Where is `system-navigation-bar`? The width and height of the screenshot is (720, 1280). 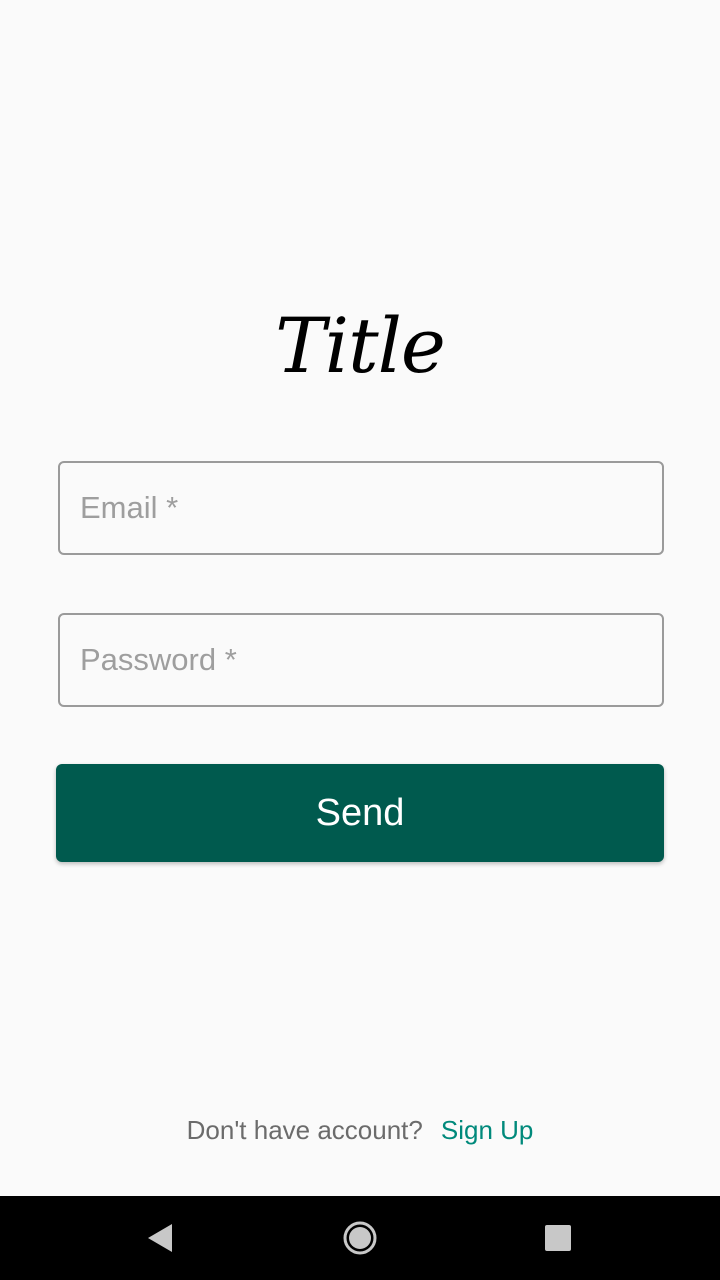
system-navigation-bar is located at coordinates (360, 1238).